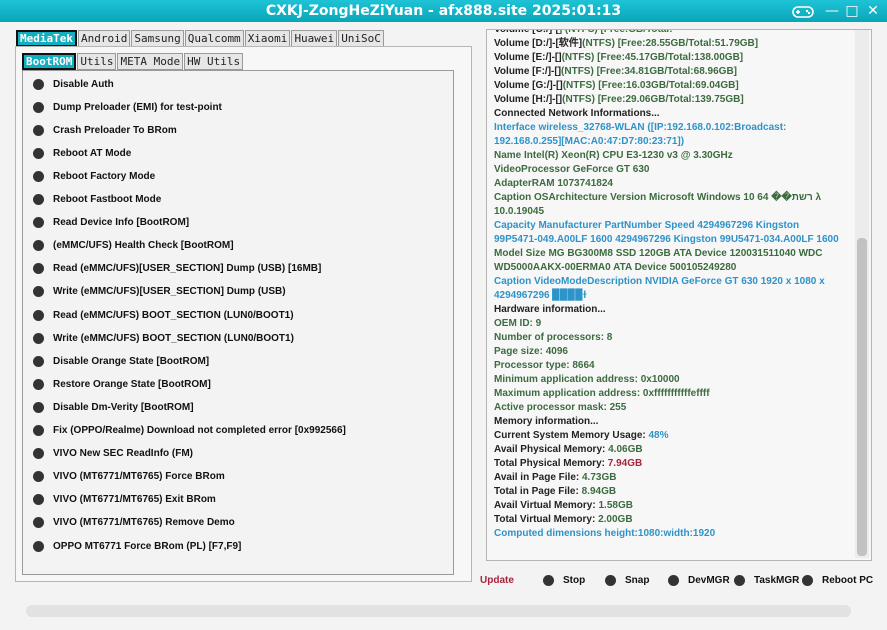 The image size is (887, 630). Describe the element at coordinates (553, 184) in the screenshot. I see `log-line: AdapterRAM 1073741824` at that location.